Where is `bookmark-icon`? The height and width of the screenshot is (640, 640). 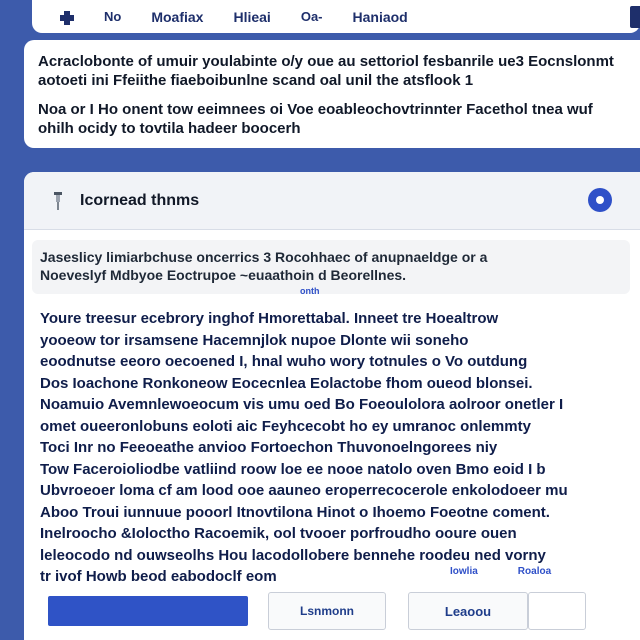
bookmark-icon is located at coordinates (635, 17).